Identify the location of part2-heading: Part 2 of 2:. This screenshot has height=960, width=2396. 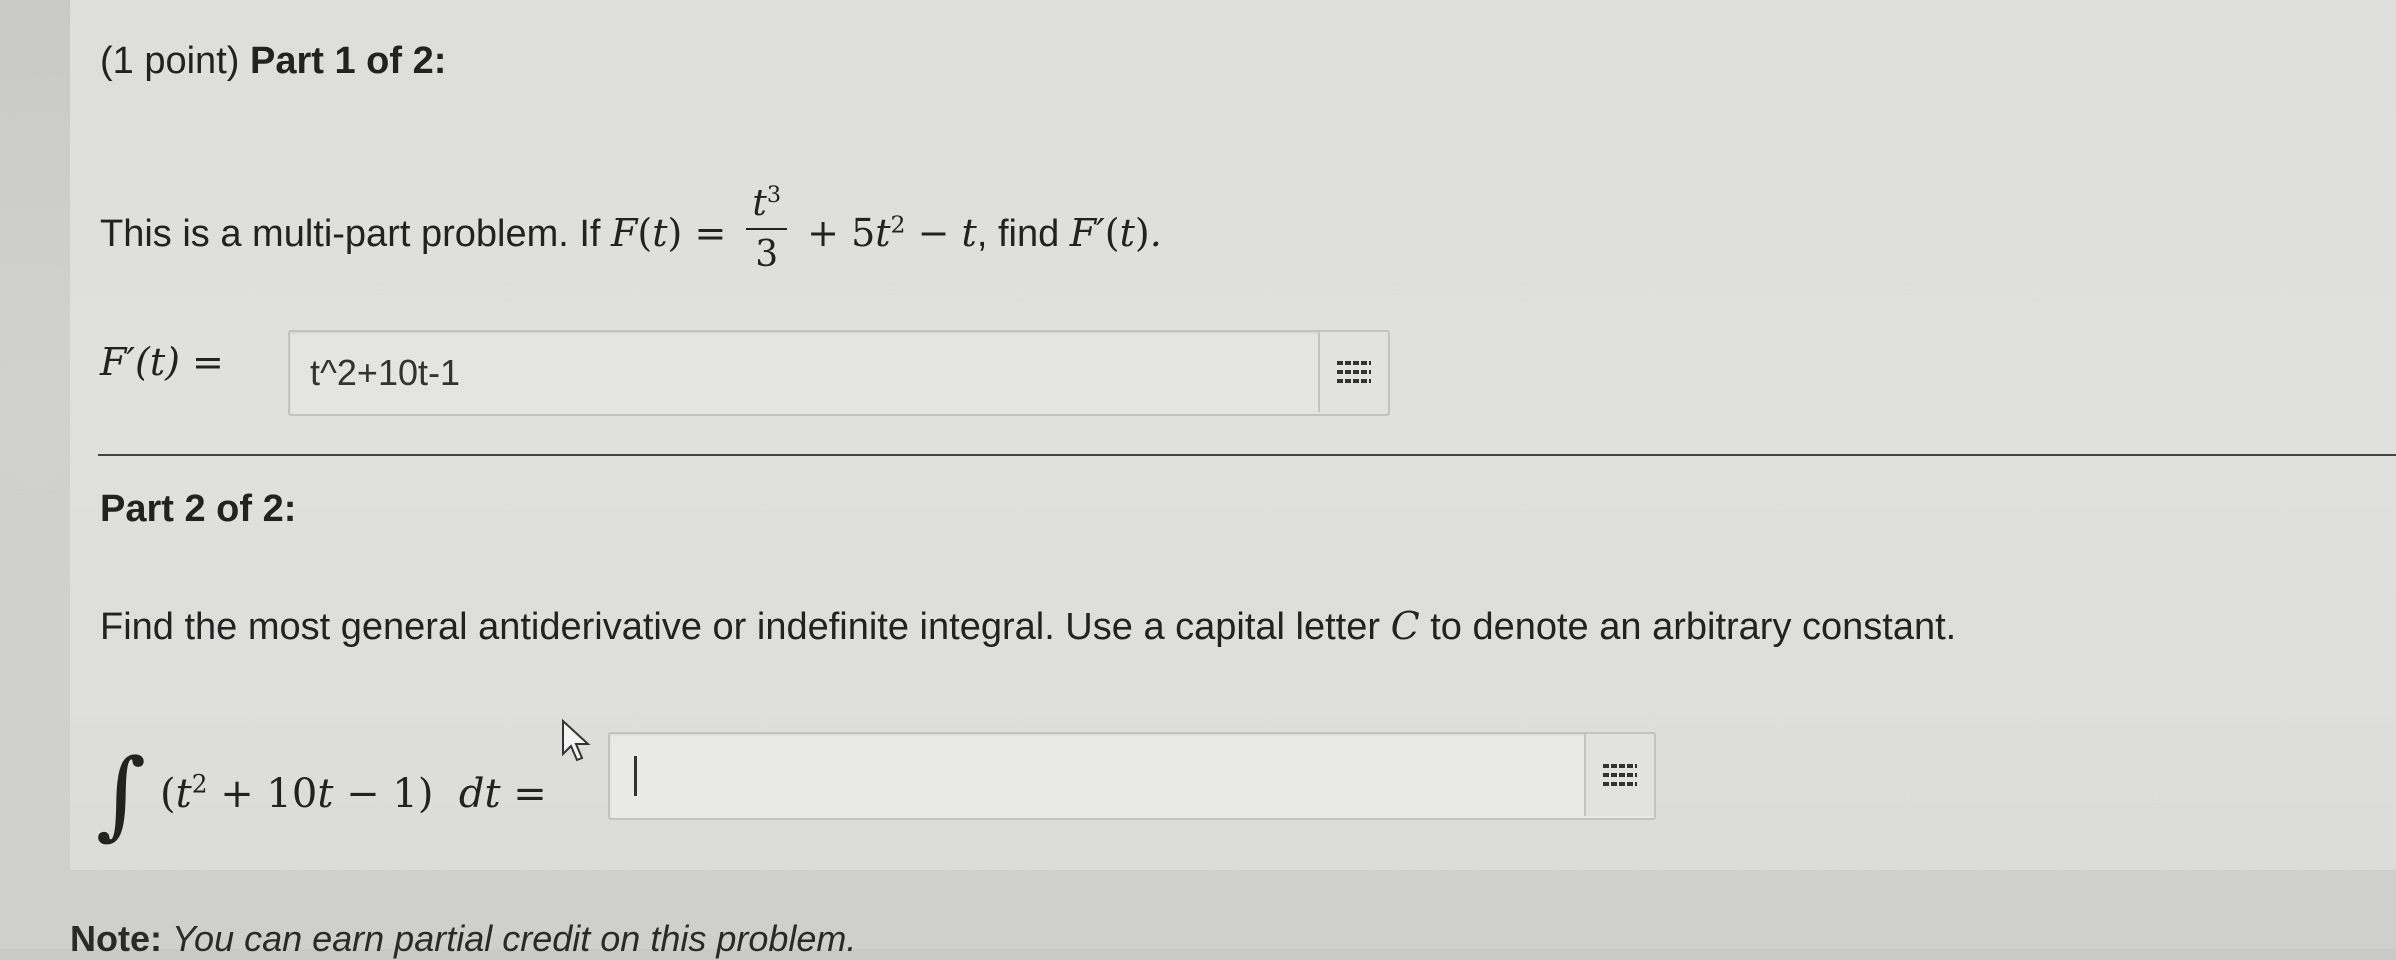
(198, 509).